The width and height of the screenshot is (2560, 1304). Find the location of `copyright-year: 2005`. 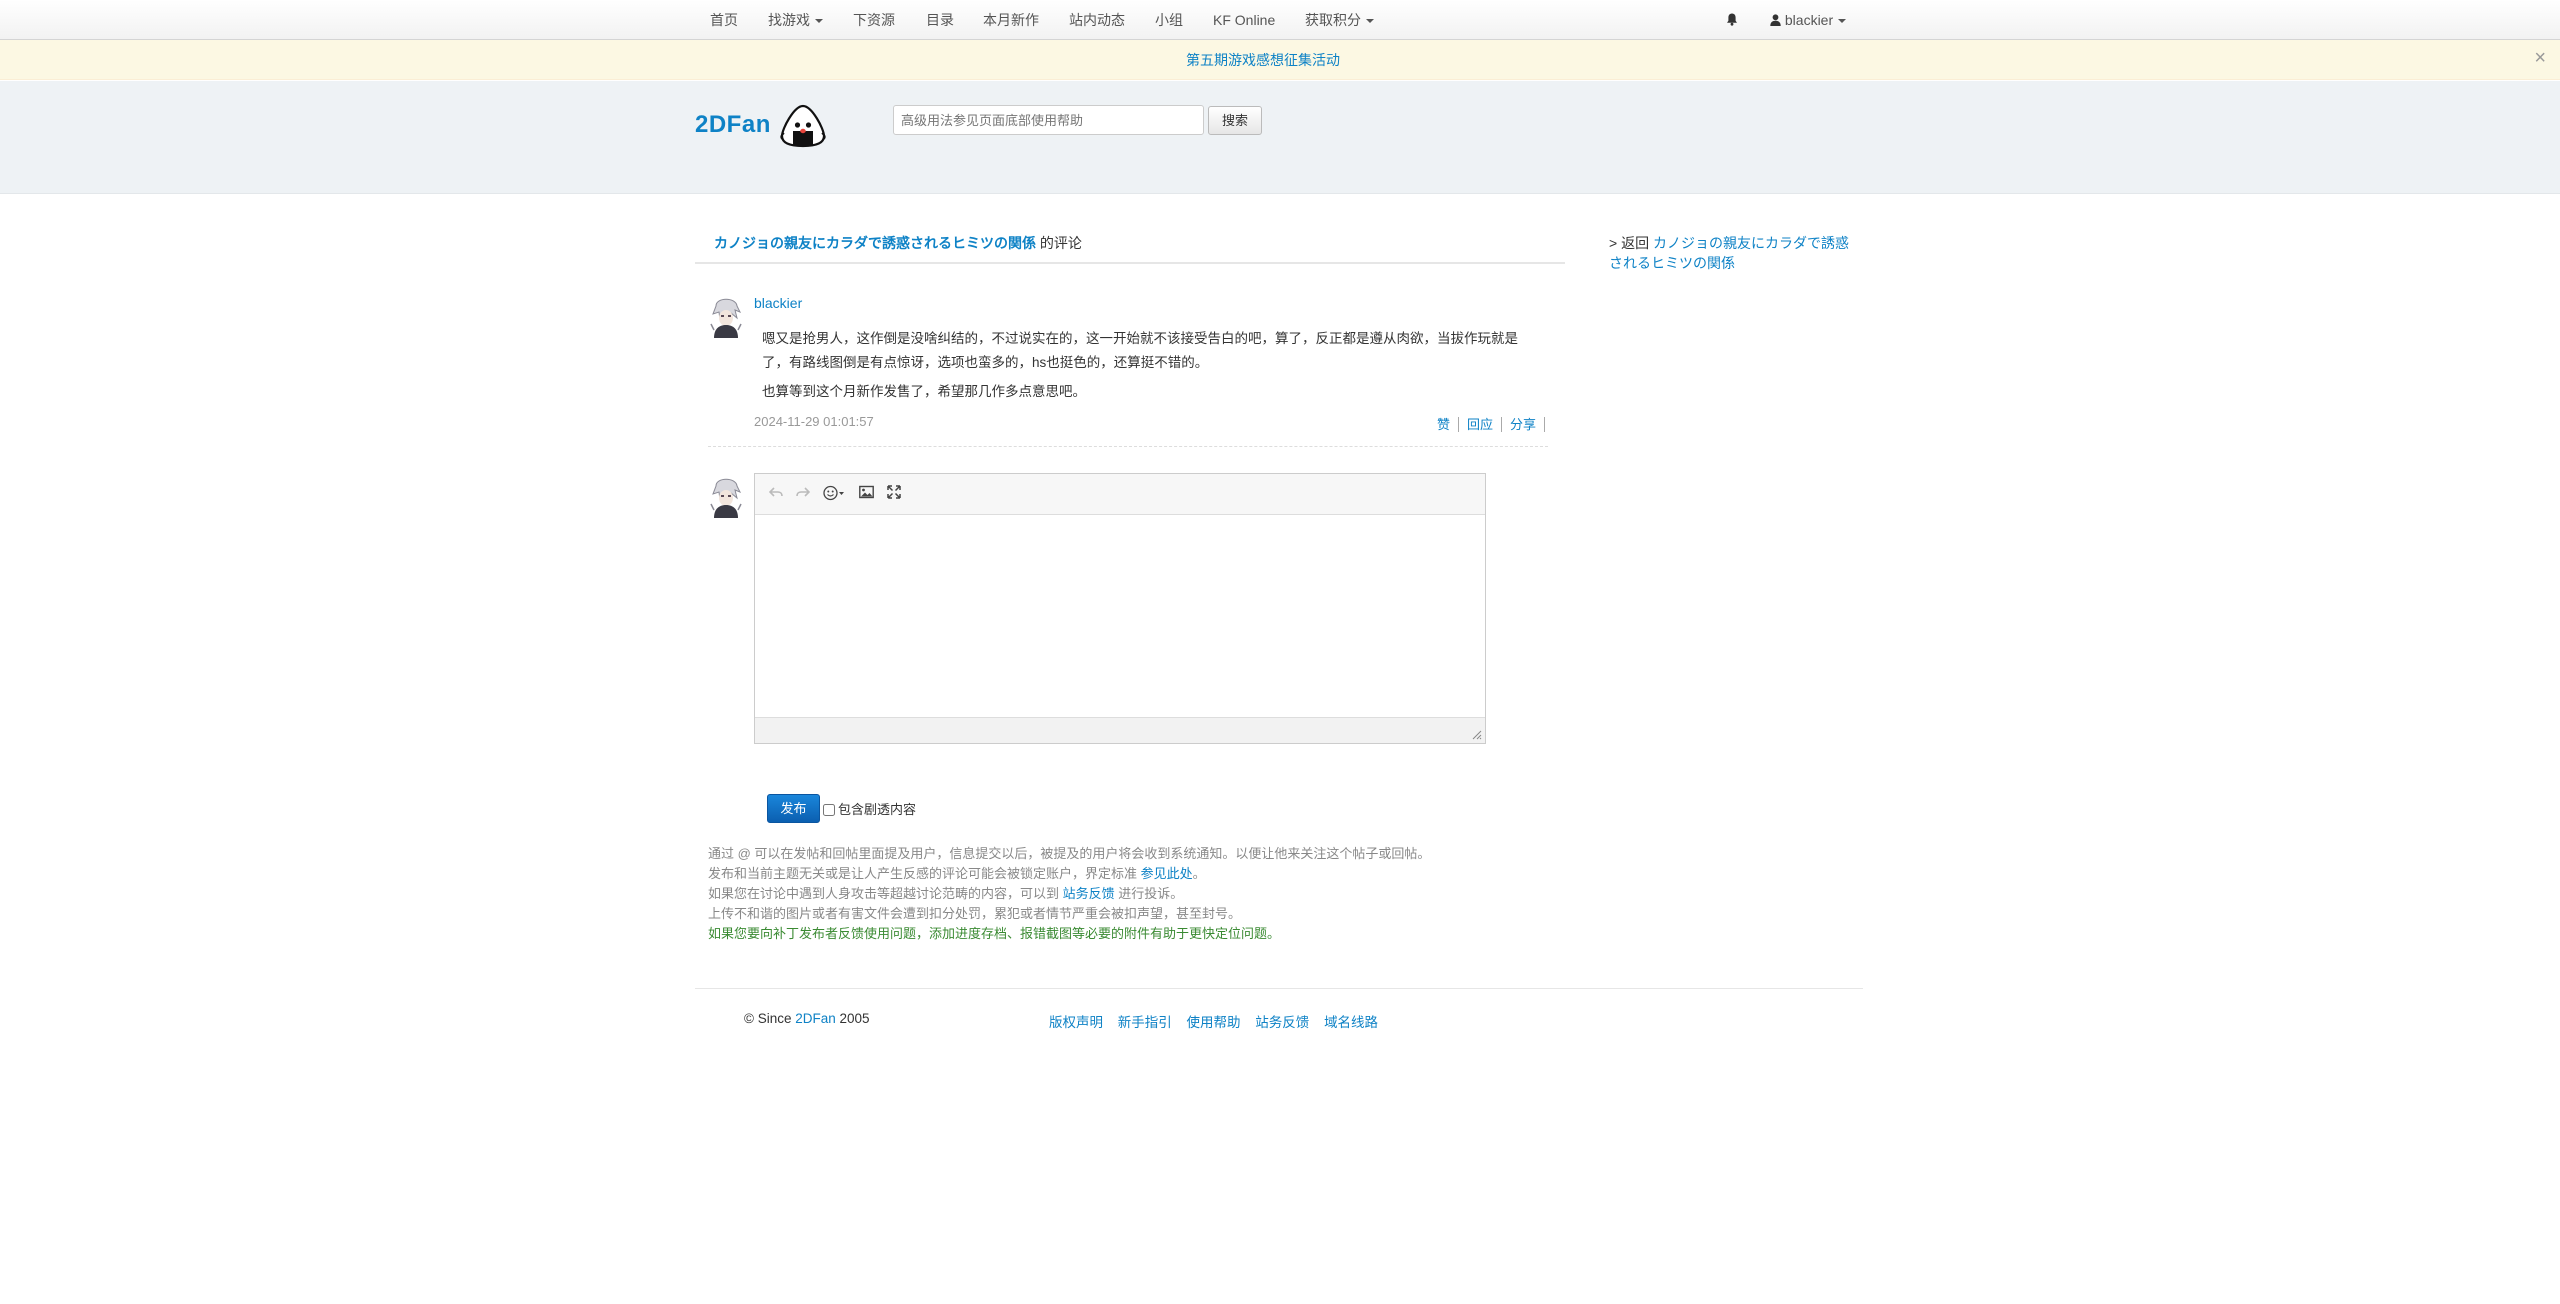

copyright-year: 2005 is located at coordinates (852, 1018).